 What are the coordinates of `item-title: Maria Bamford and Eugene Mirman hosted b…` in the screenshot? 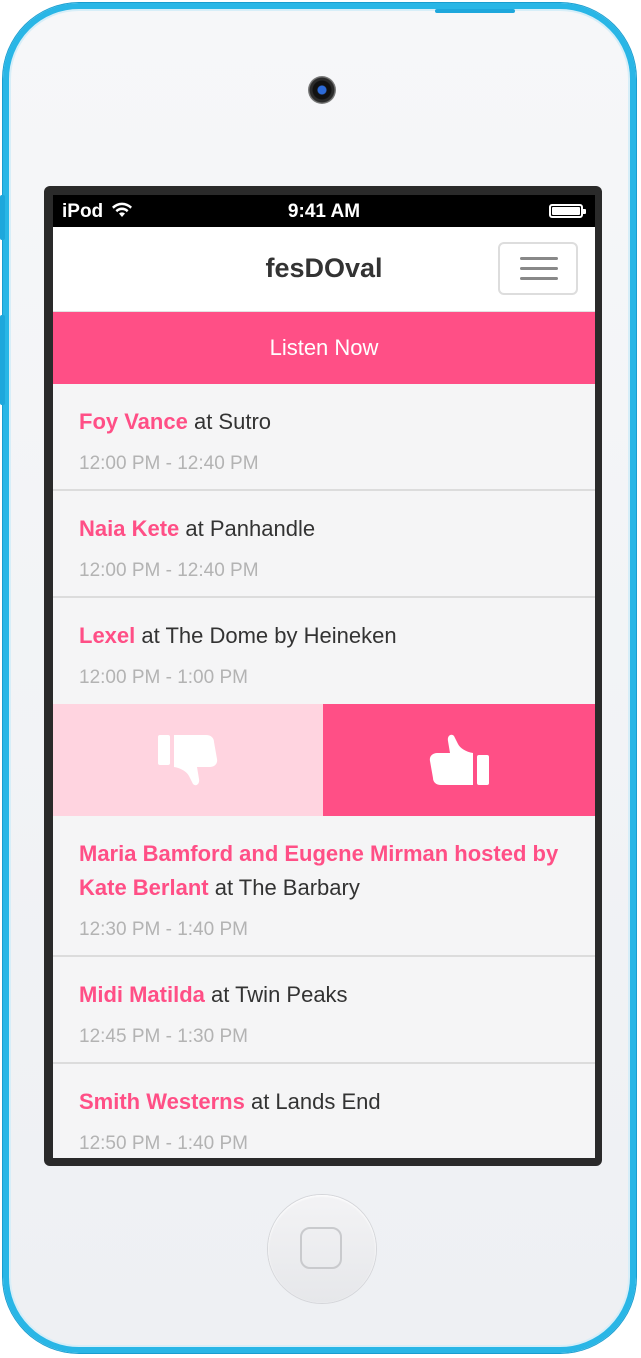 It's located at (324, 871).